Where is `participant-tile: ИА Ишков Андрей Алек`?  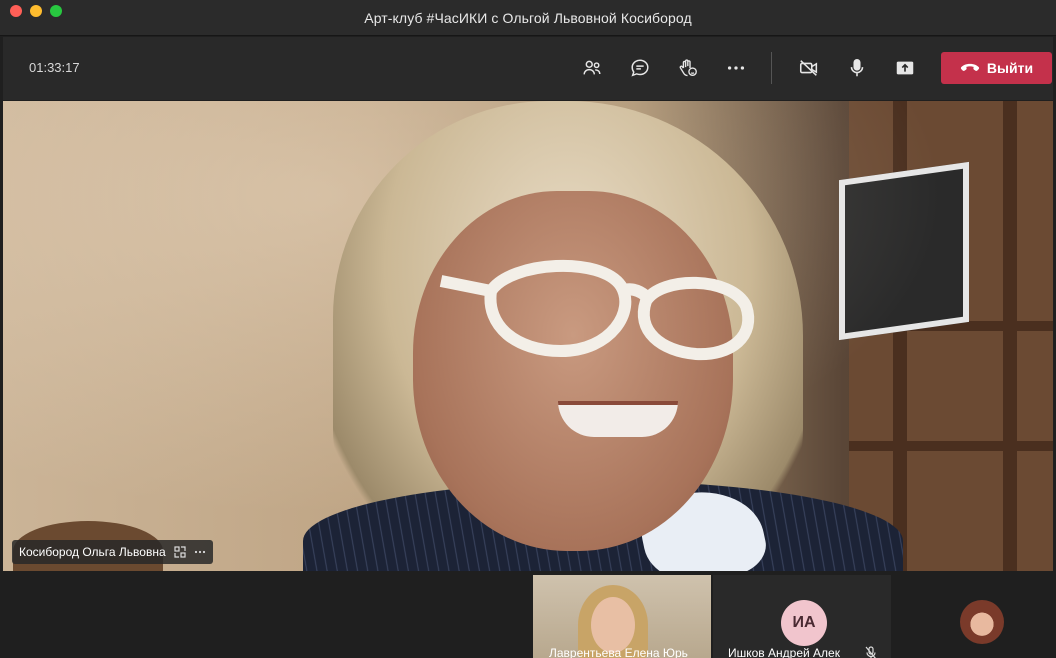
participant-tile: ИА Ишков Андрей Алек is located at coordinates (802, 616).